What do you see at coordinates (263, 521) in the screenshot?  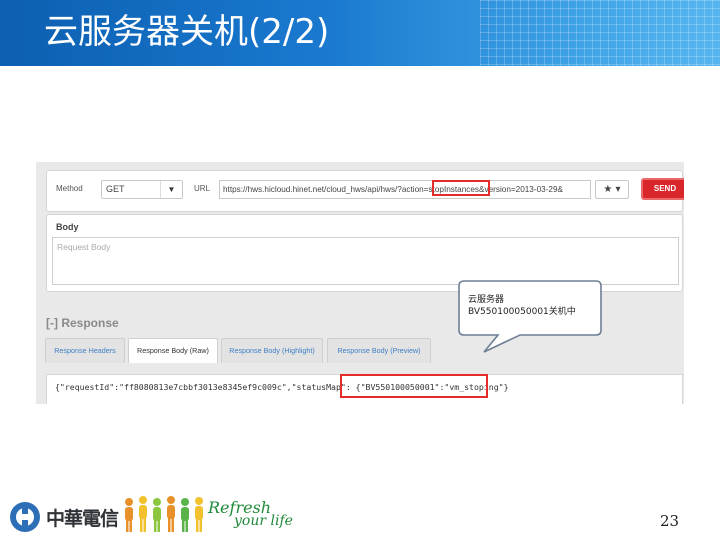 I see `slogan-your-life: your life` at bounding box center [263, 521].